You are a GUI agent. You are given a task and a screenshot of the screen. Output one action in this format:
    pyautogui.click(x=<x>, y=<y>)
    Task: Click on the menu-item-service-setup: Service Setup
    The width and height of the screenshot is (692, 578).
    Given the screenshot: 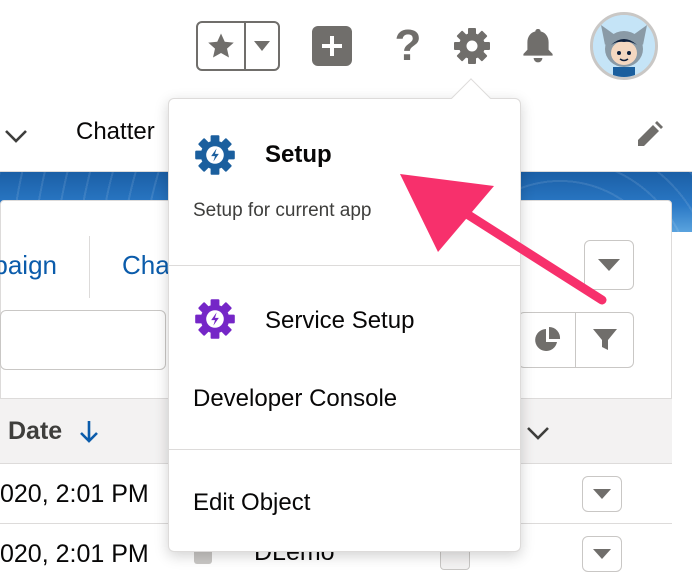 What is the action you would take?
    pyautogui.click(x=344, y=317)
    